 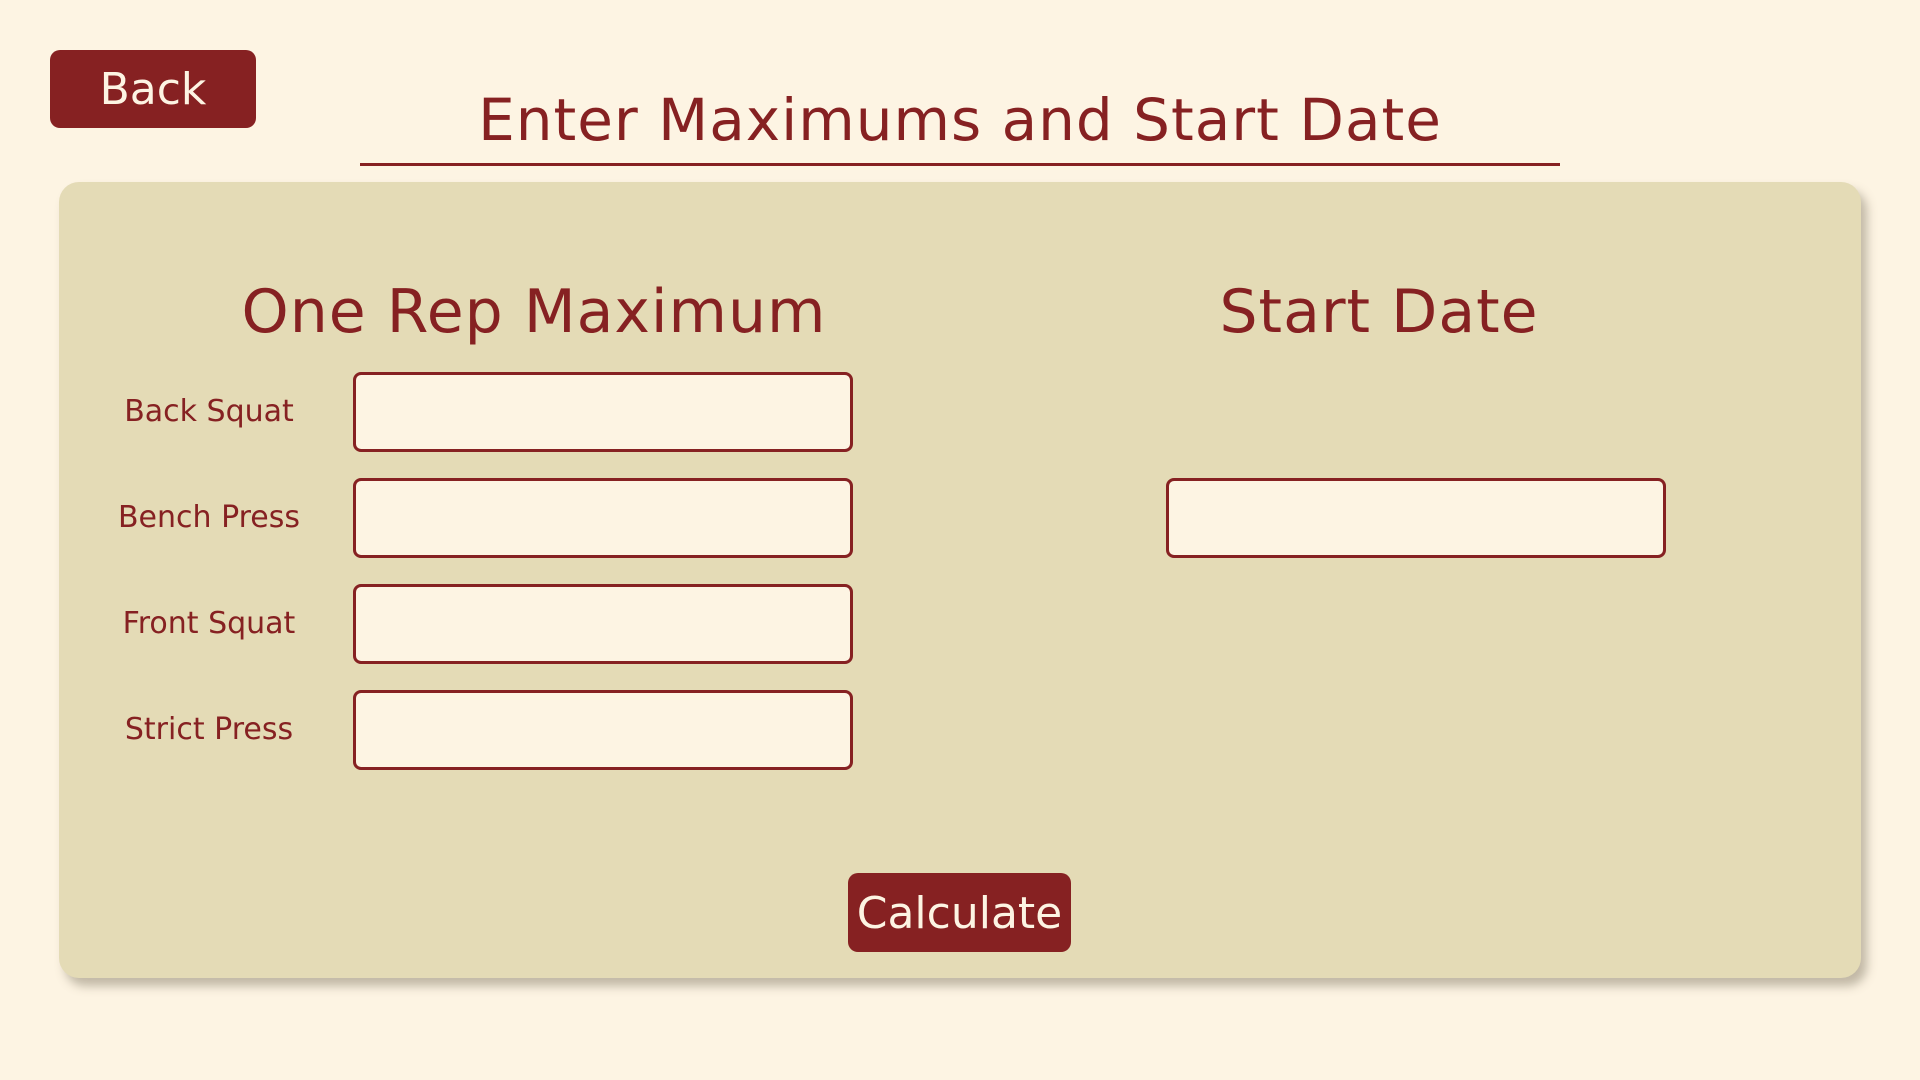 I want to click on lift-row-strict-press: Strict Press, so click(x=509, y=730).